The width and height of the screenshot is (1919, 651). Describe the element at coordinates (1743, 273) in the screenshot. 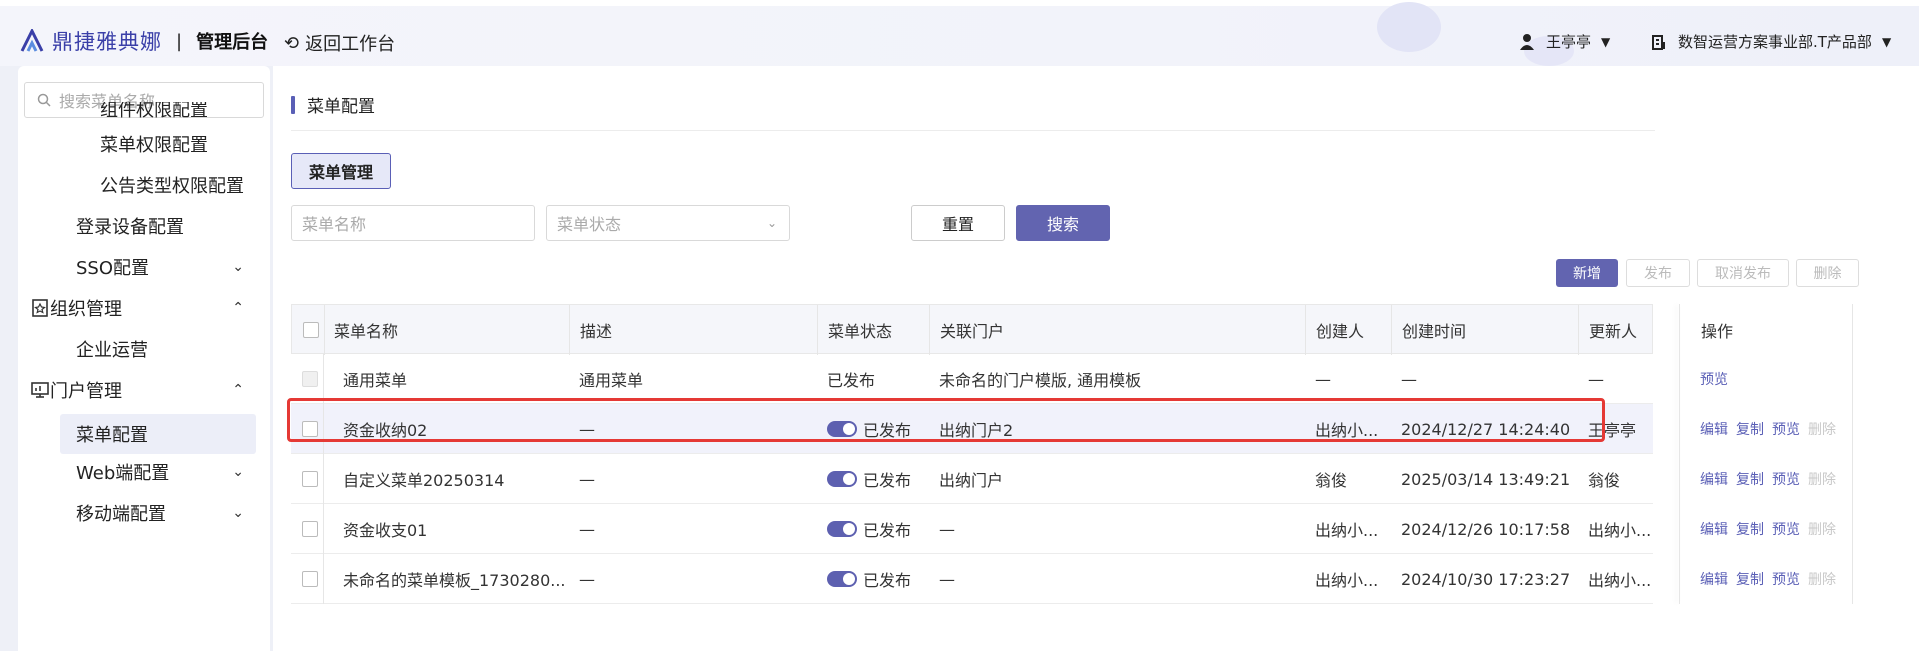

I see `unpublish-button: 取消发布` at that location.